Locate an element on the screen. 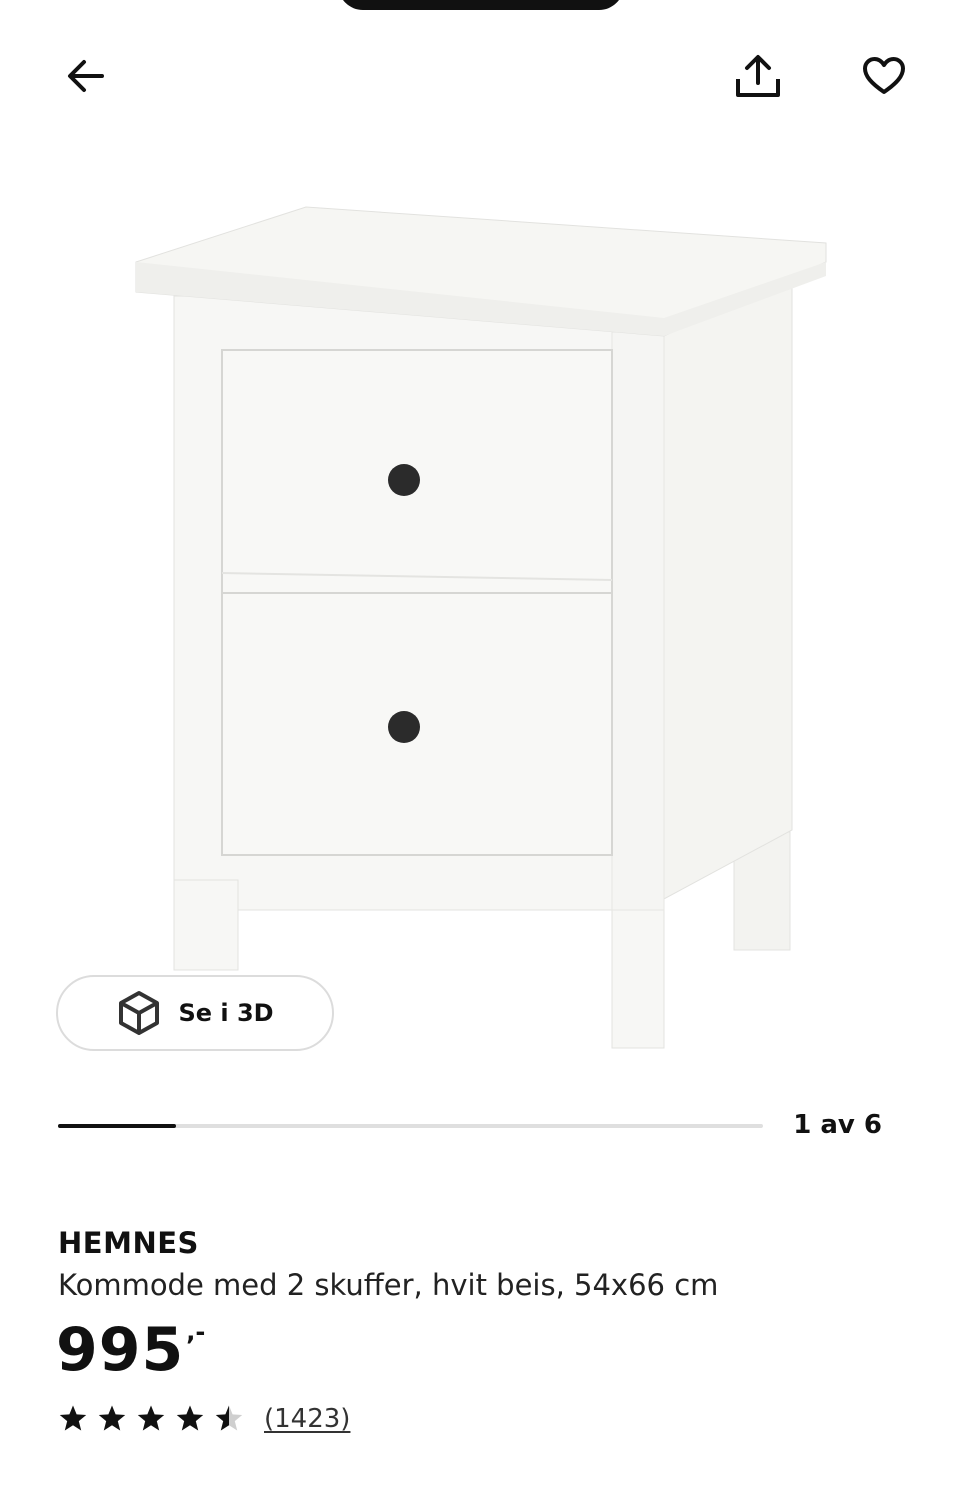 The height and width of the screenshot is (1500, 960). device-notch is located at coordinates (481, 5).